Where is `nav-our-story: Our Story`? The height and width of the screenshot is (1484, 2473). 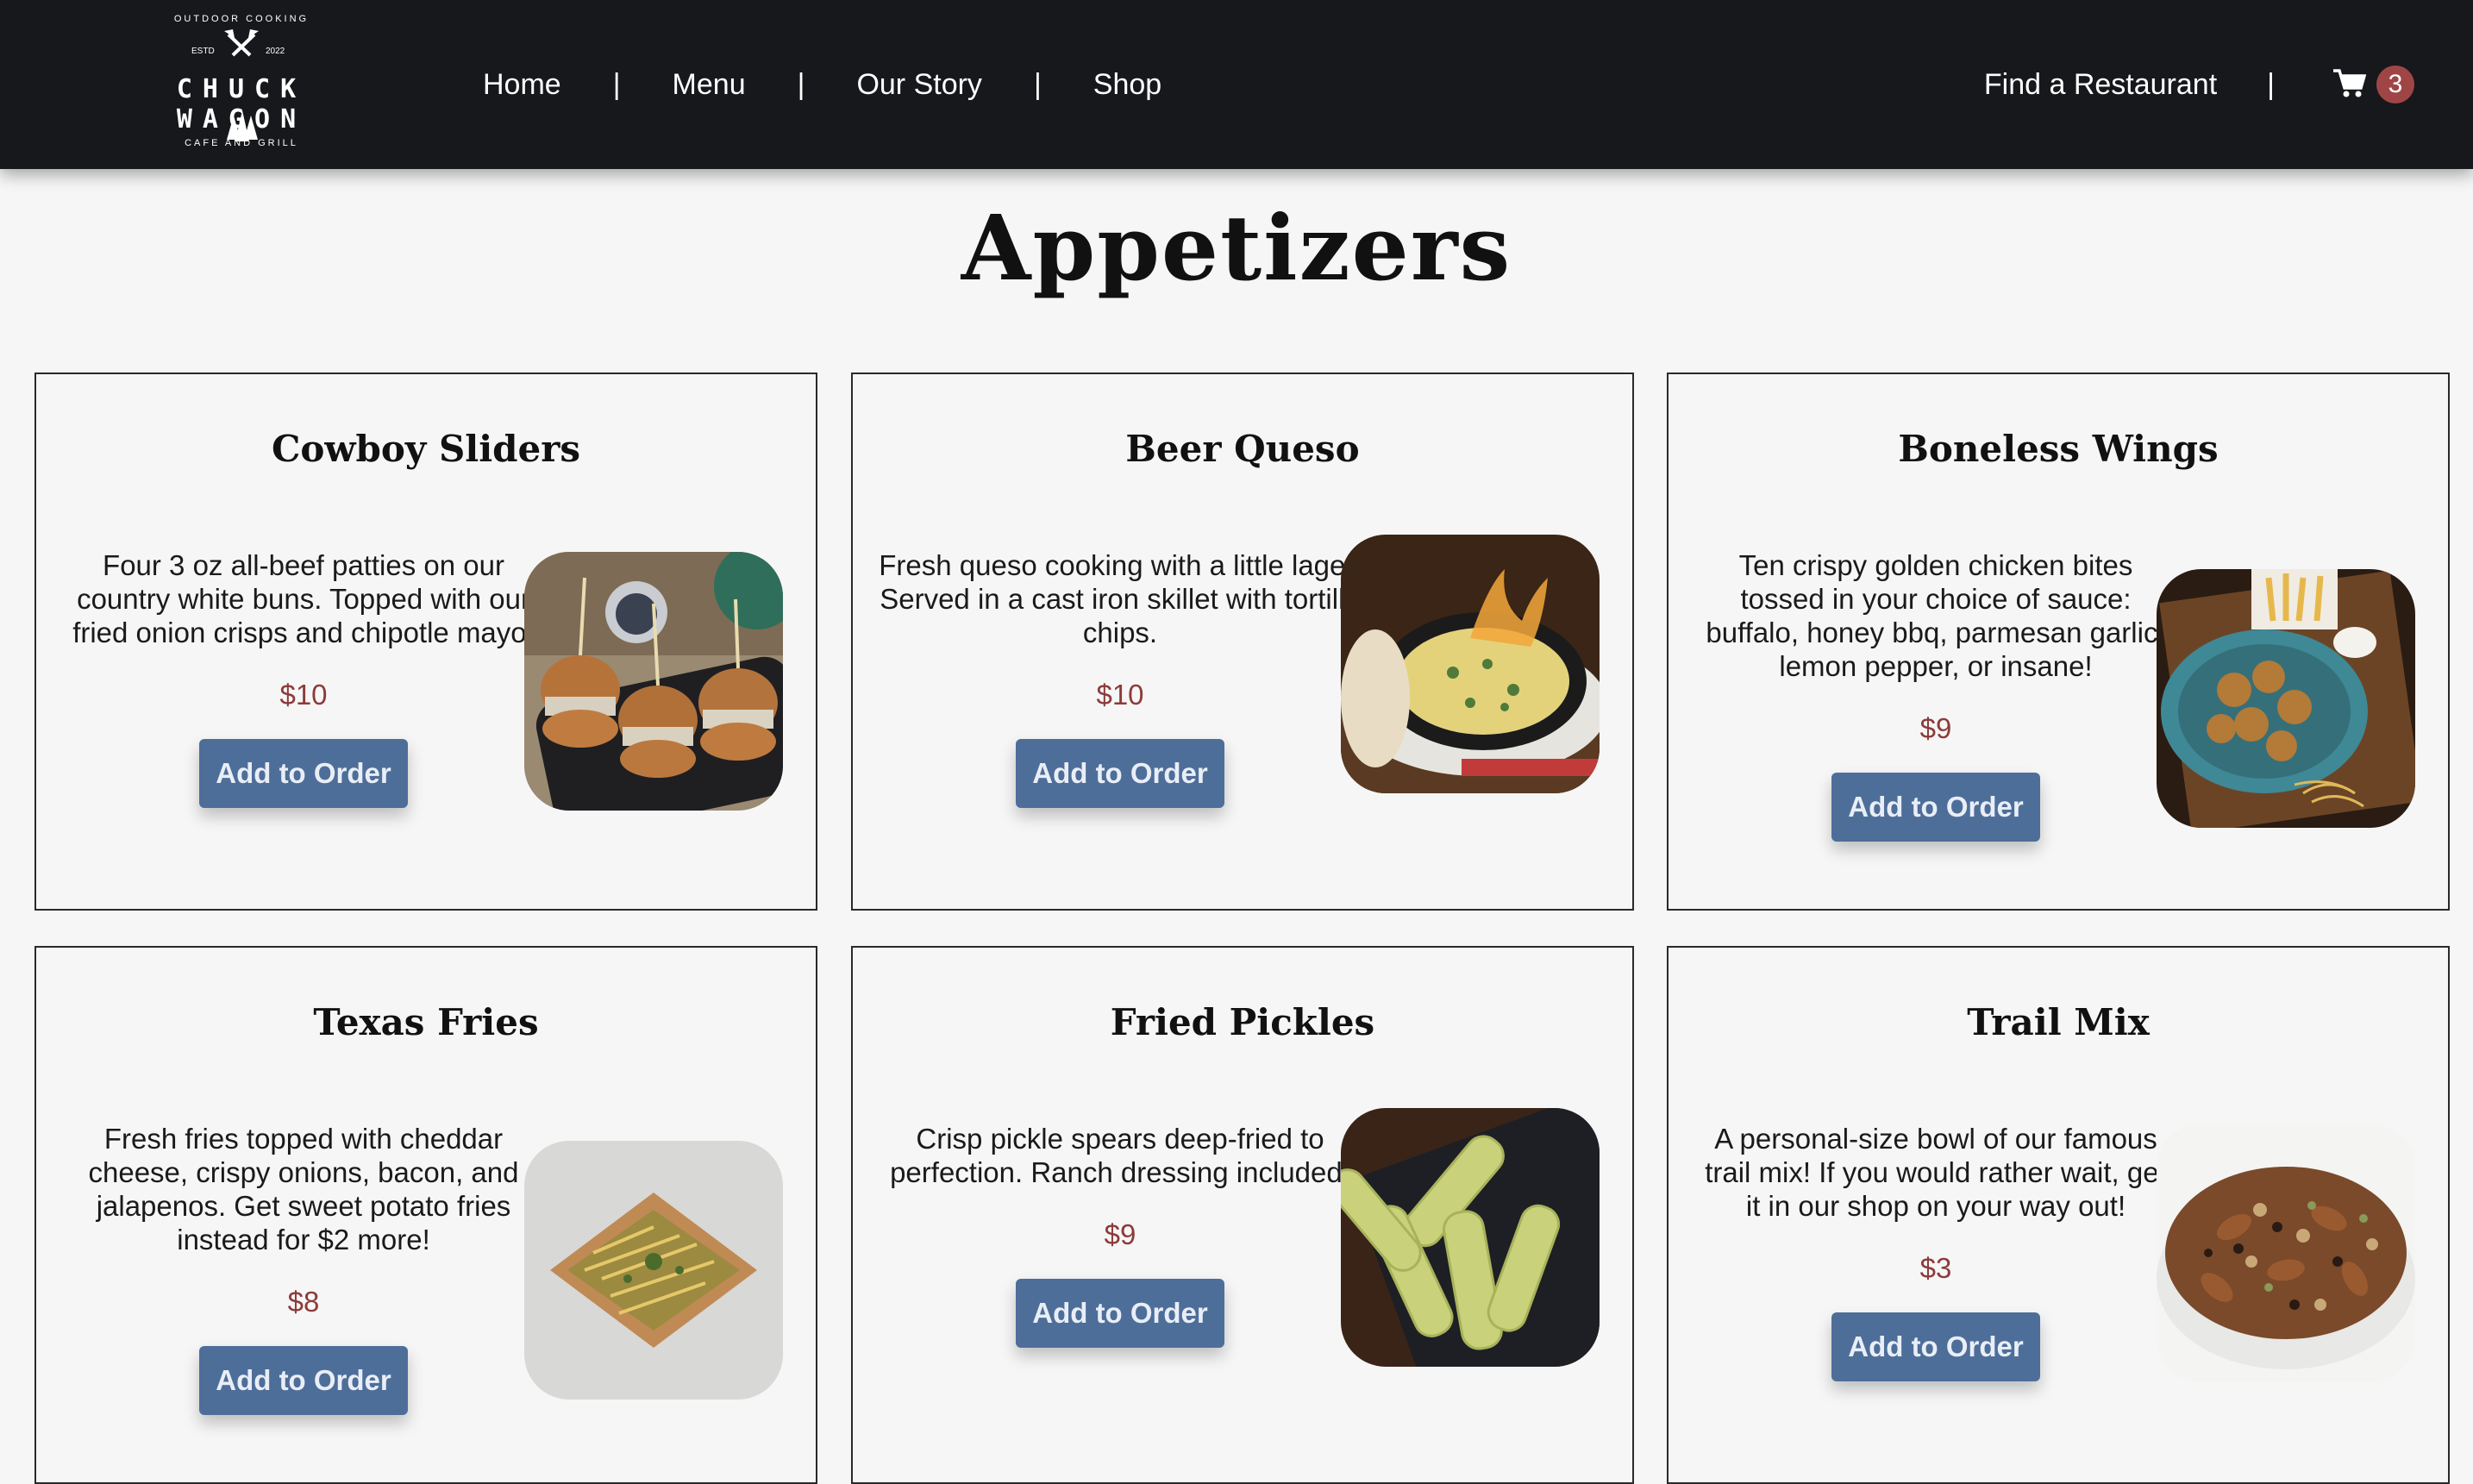
nav-our-story: Our Story is located at coordinates (918, 85).